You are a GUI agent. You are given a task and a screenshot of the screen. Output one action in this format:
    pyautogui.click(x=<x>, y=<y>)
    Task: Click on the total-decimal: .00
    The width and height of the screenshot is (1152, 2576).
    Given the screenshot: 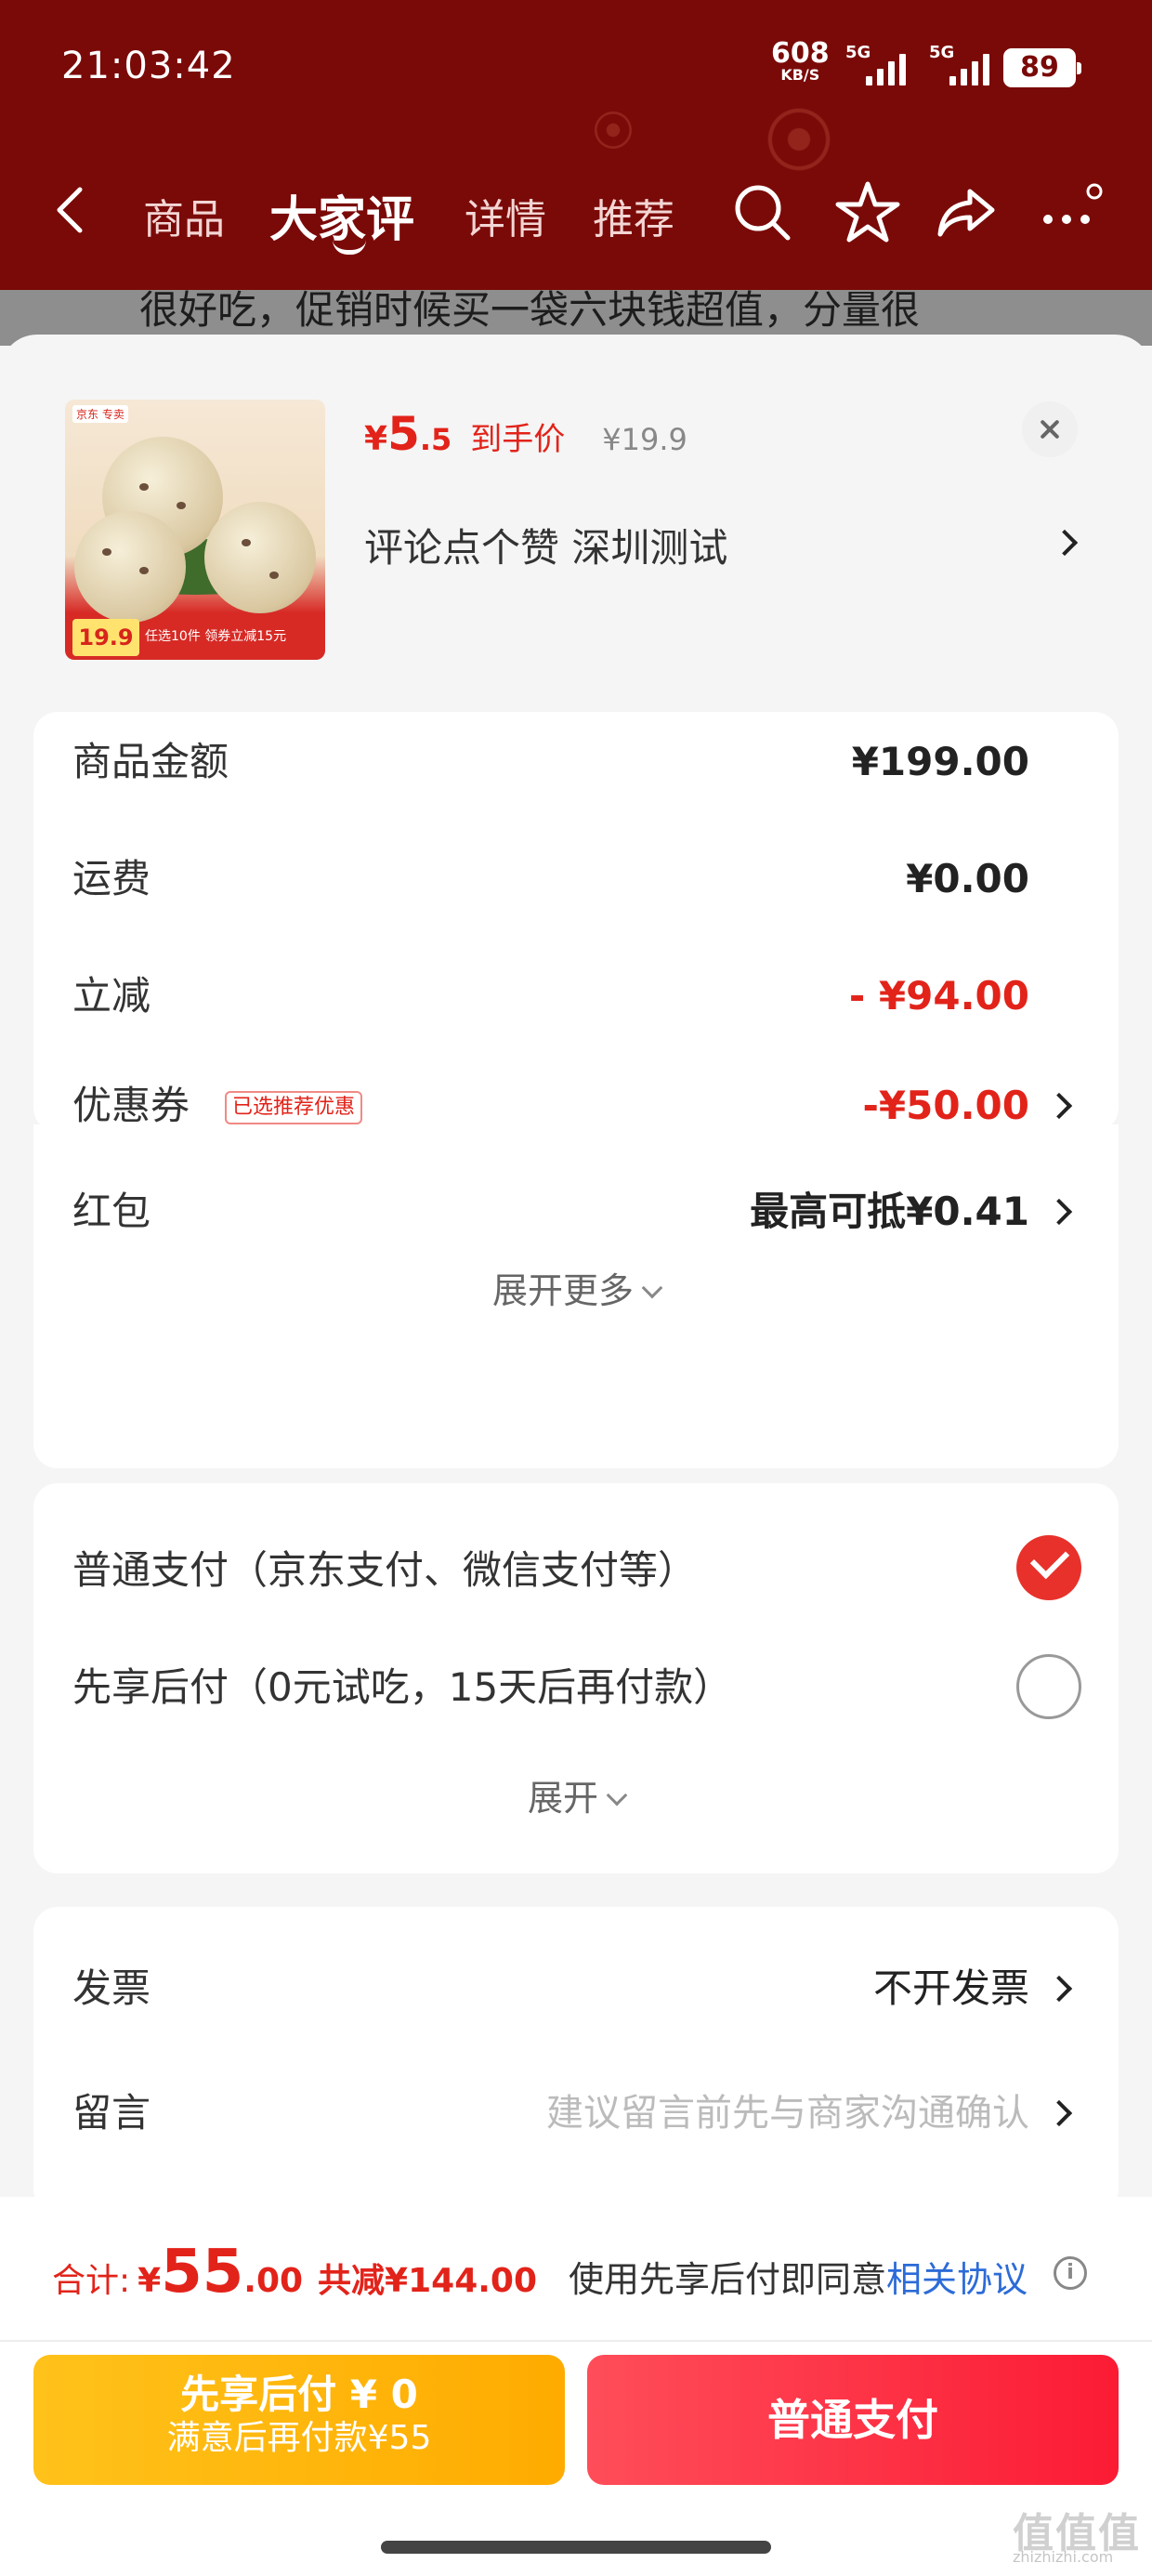 What is the action you would take?
    pyautogui.click(x=273, y=2281)
    